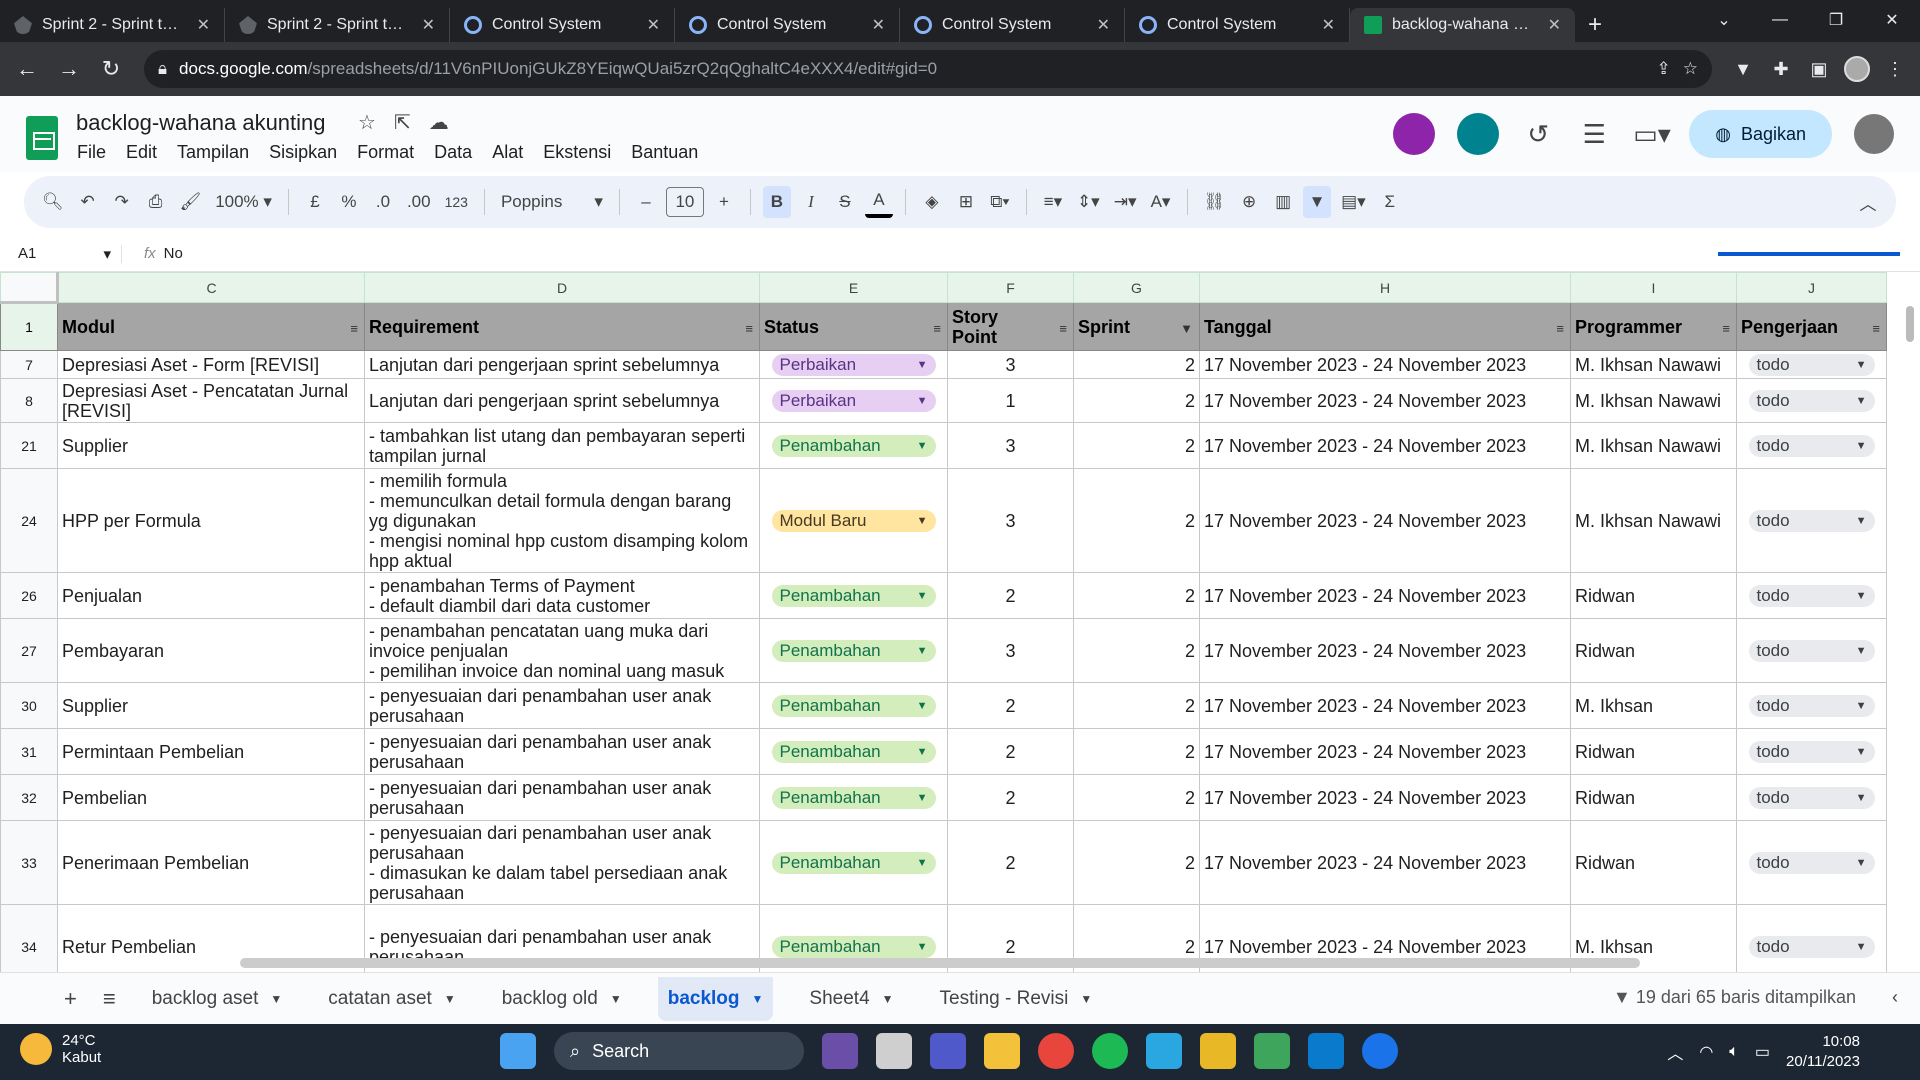 This screenshot has height=1080, width=1920. I want to click on clock: 10:08 20/11/2023, so click(1823, 1052).